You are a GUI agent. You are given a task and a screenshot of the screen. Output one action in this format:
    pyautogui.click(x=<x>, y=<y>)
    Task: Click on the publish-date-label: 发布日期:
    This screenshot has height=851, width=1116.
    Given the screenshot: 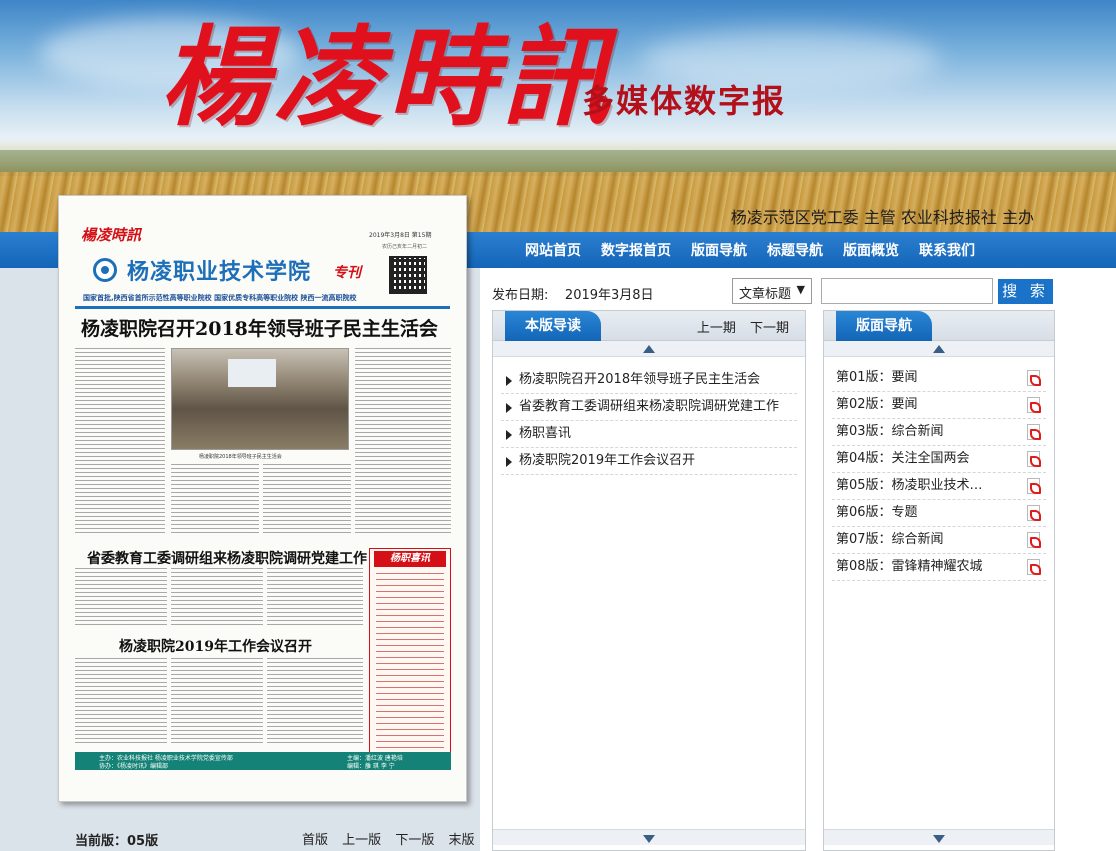 What is the action you would take?
    pyautogui.click(x=520, y=295)
    